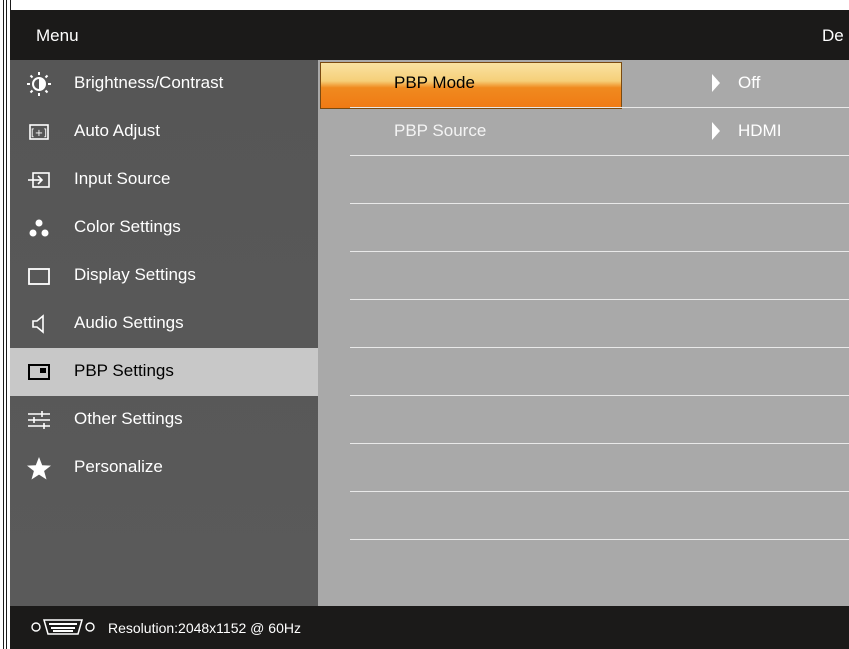 The width and height of the screenshot is (849, 649). What do you see at coordinates (39, 276) in the screenshot?
I see `display-settings-icon` at bounding box center [39, 276].